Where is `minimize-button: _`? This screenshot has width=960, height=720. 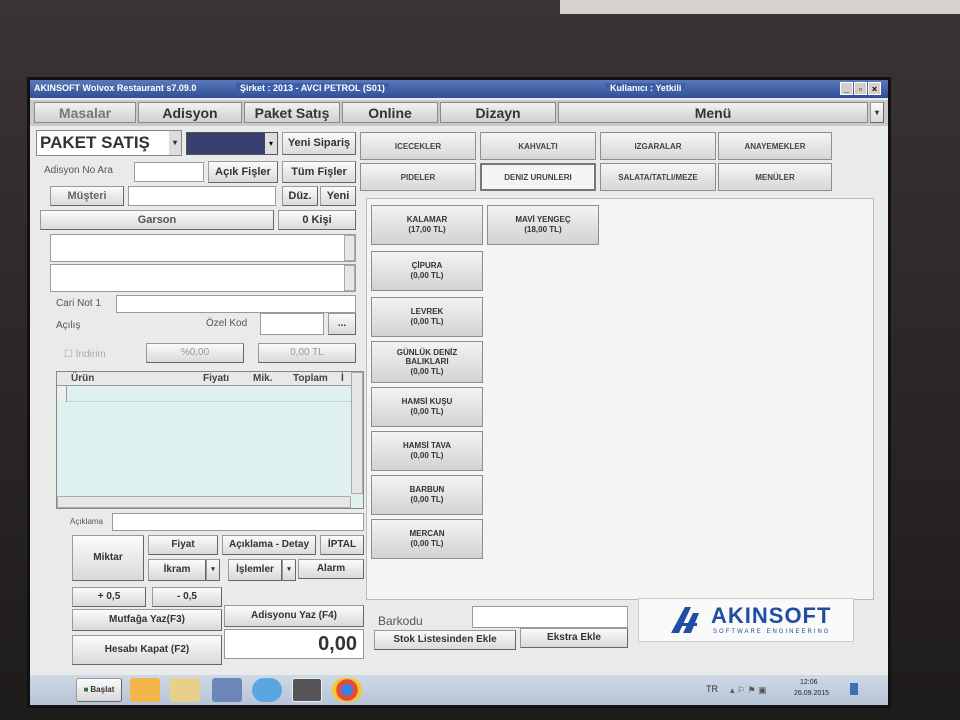 minimize-button: _ is located at coordinates (846, 88).